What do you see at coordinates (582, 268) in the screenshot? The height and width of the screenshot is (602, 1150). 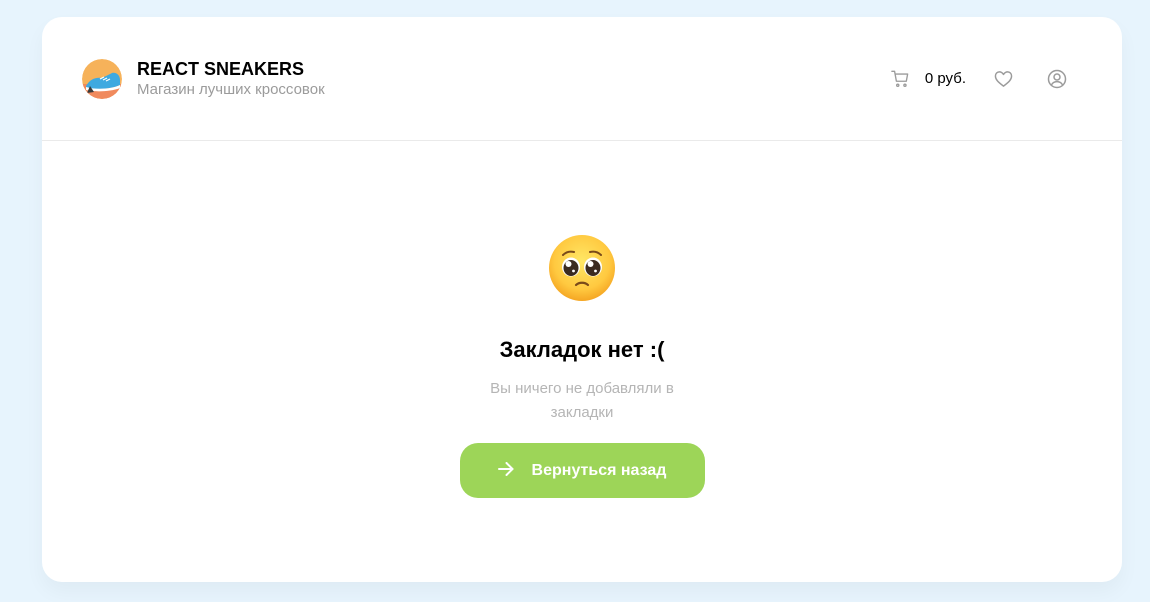 I see `pleading-face-emoji` at bounding box center [582, 268].